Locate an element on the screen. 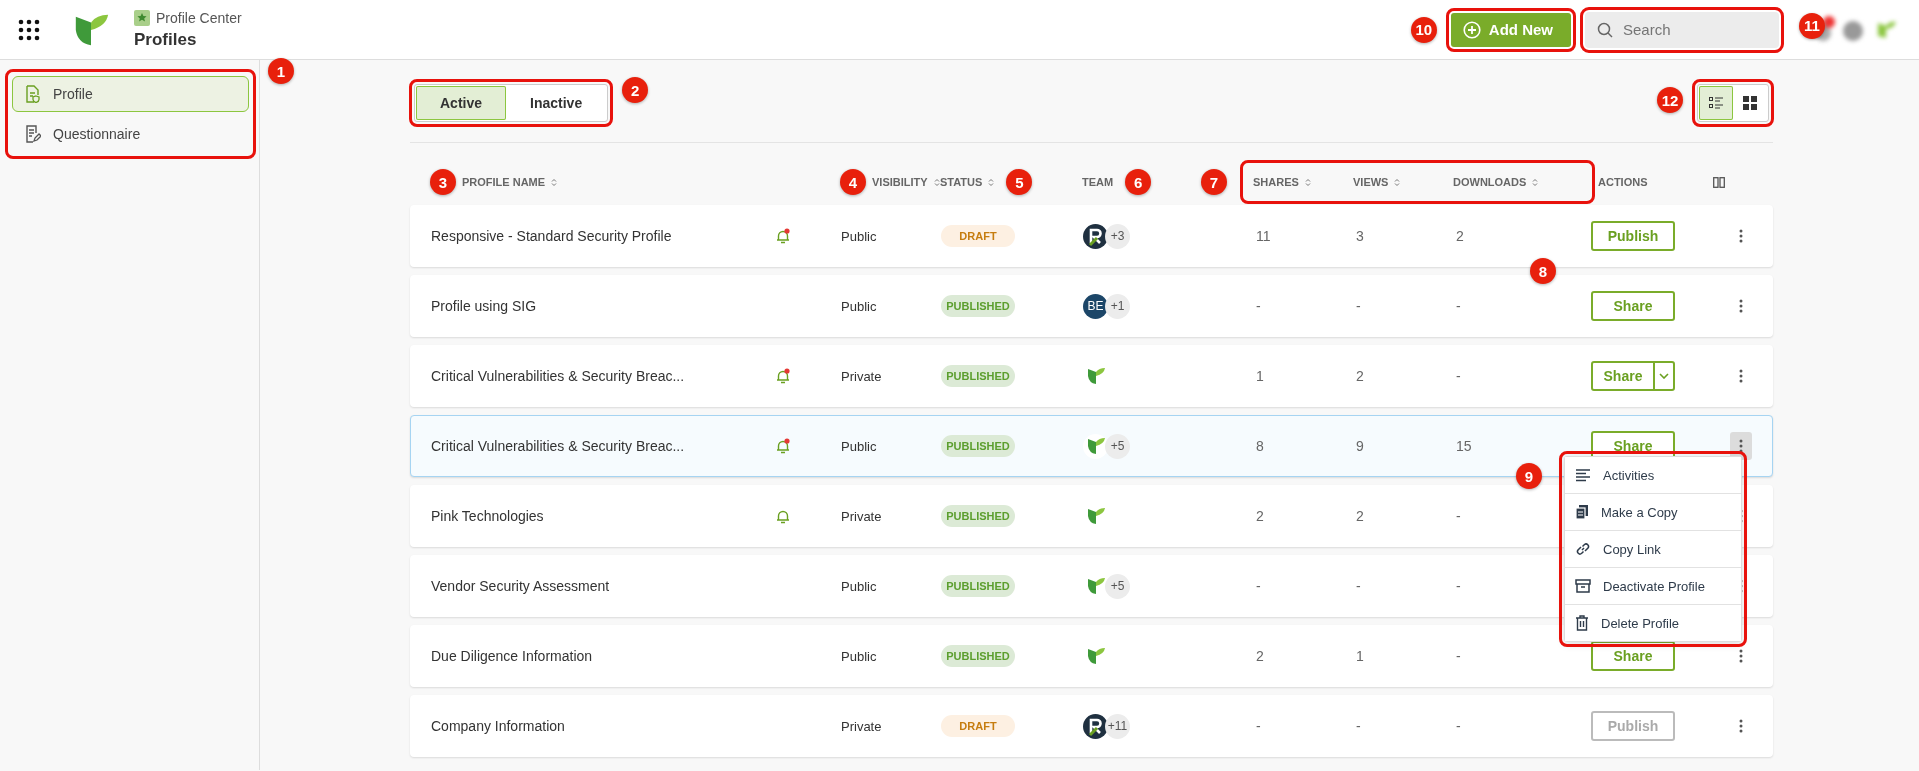 The height and width of the screenshot is (771, 1919). list-view-button is located at coordinates (1716, 103).